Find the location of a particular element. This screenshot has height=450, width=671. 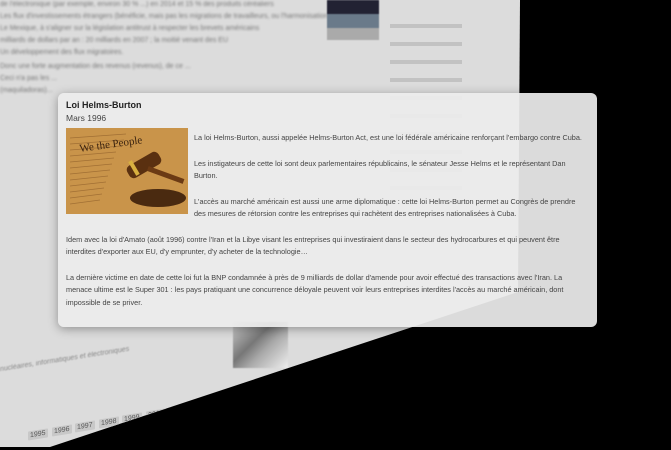

timeline-year-label: 2014 is located at coordinates (484, 358).